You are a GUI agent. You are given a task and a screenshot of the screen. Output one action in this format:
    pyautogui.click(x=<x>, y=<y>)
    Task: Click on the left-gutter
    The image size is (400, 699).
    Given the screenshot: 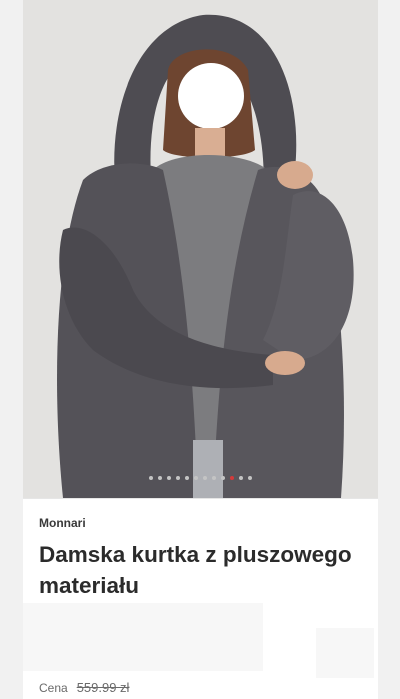 What is the action you would take?
    pyautogui.click(x=11, y=349)
    